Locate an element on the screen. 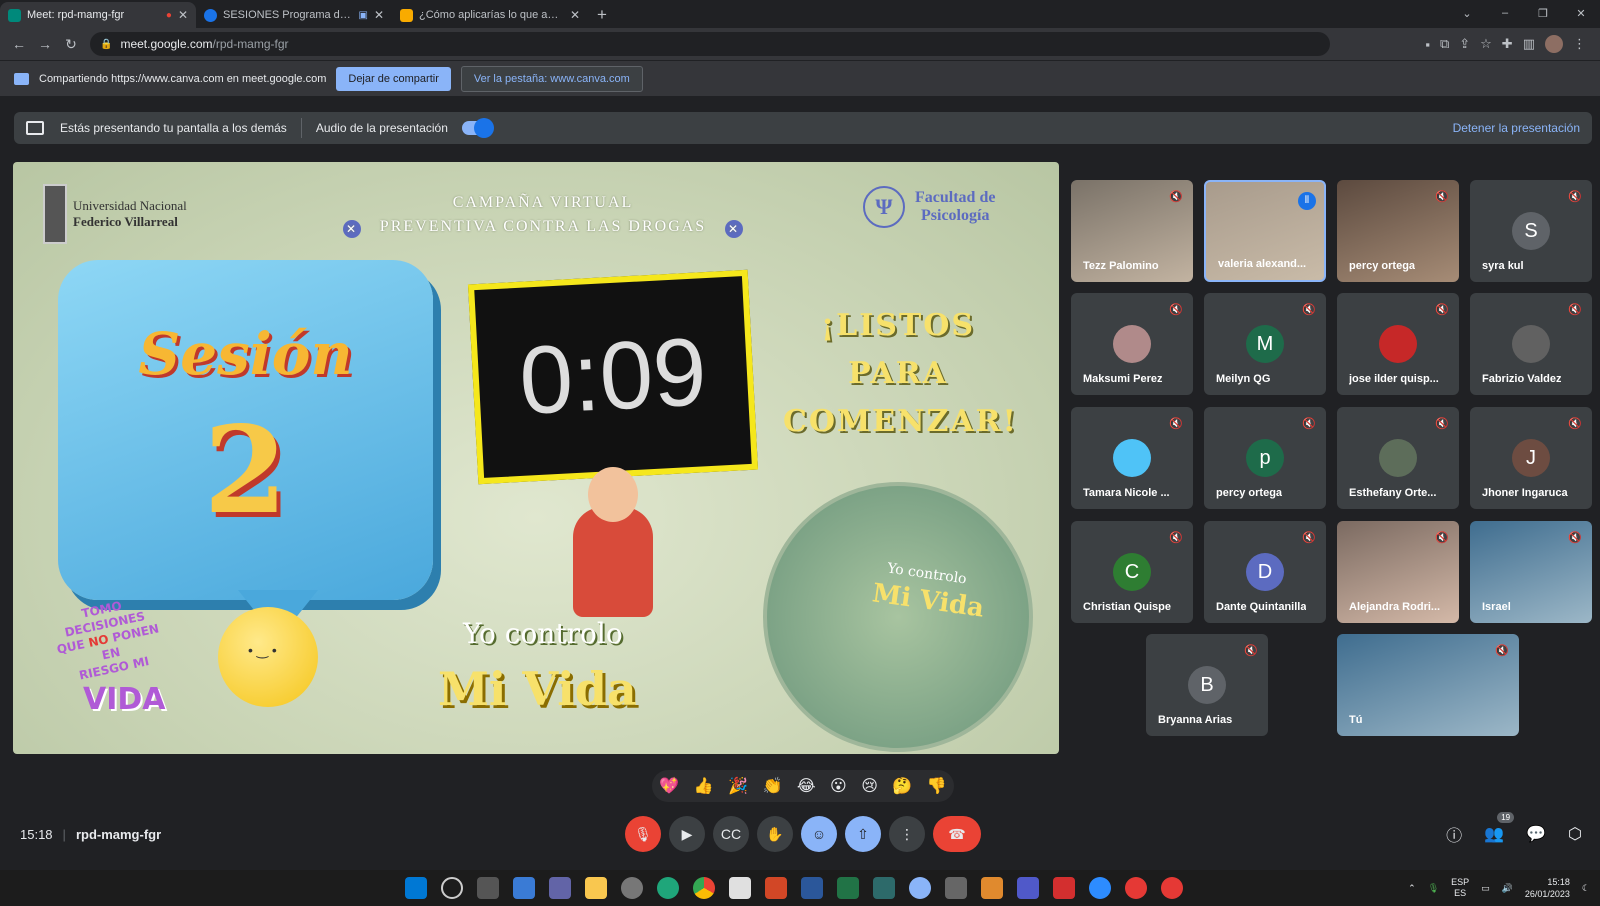 The width and height of the screenshot is (1600, 906). chrome-icon is located at coordinates (704, 888).